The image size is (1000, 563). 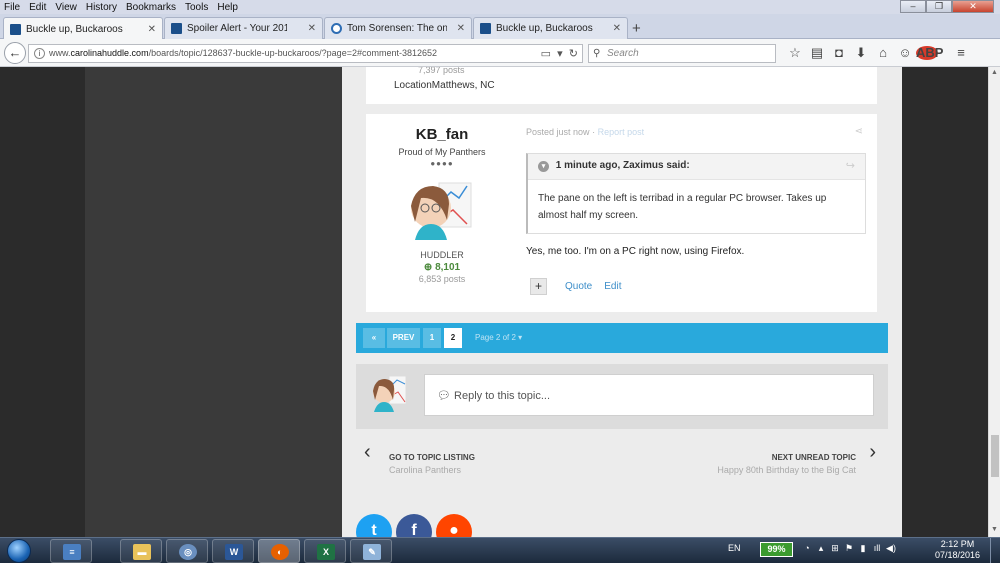 What do you see at coordinates (12, 7) in the screenshot?
I see `menu-file: File` at bounding box center [12, 7].